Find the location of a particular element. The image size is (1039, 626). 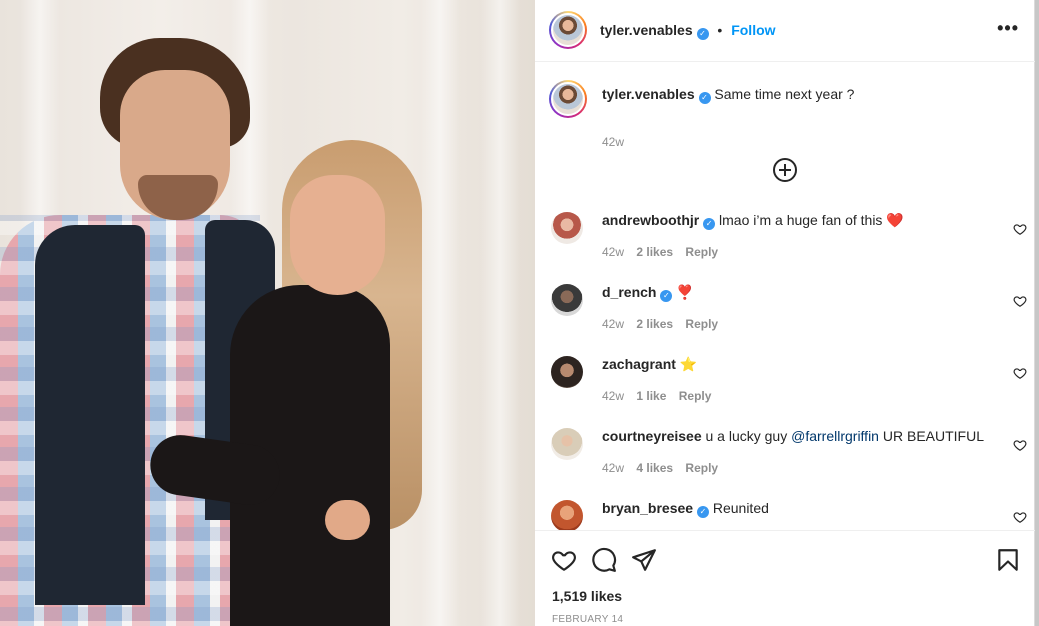

comment-text: UR BEAUTIFUL is located at coordinates (931, 436).